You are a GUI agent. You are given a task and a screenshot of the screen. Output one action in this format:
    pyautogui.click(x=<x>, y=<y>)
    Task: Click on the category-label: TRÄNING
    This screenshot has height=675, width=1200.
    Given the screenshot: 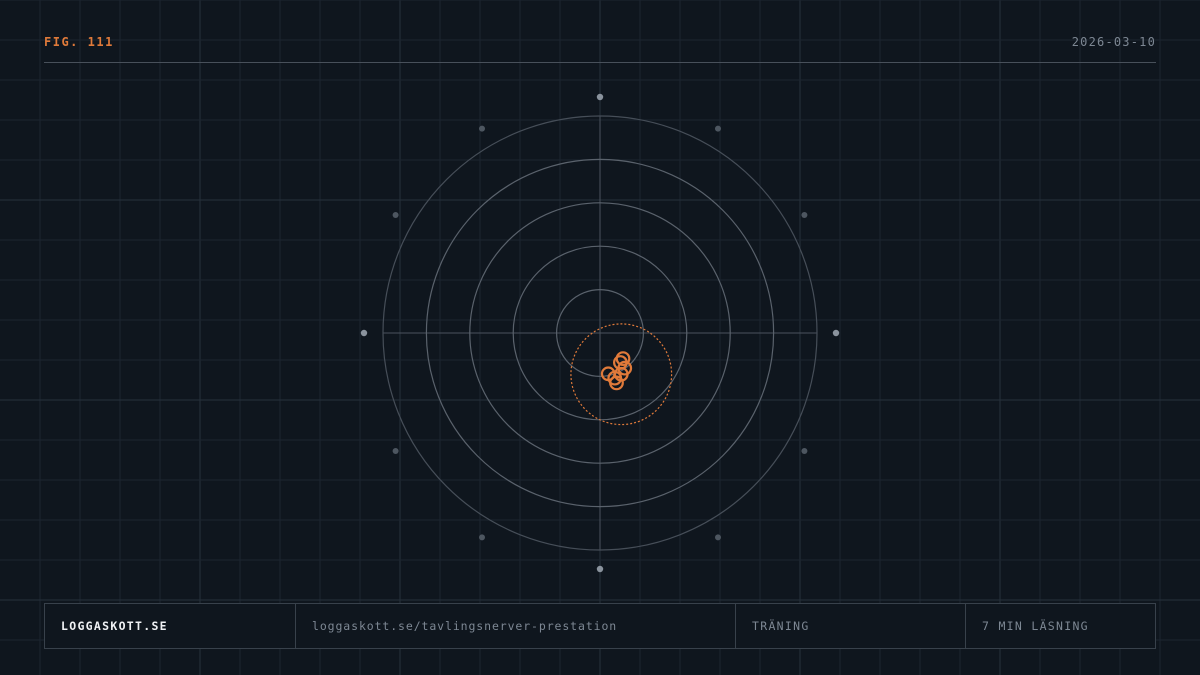 What is the action you would take?
    pyautogui.click(x=851, y=626)
    